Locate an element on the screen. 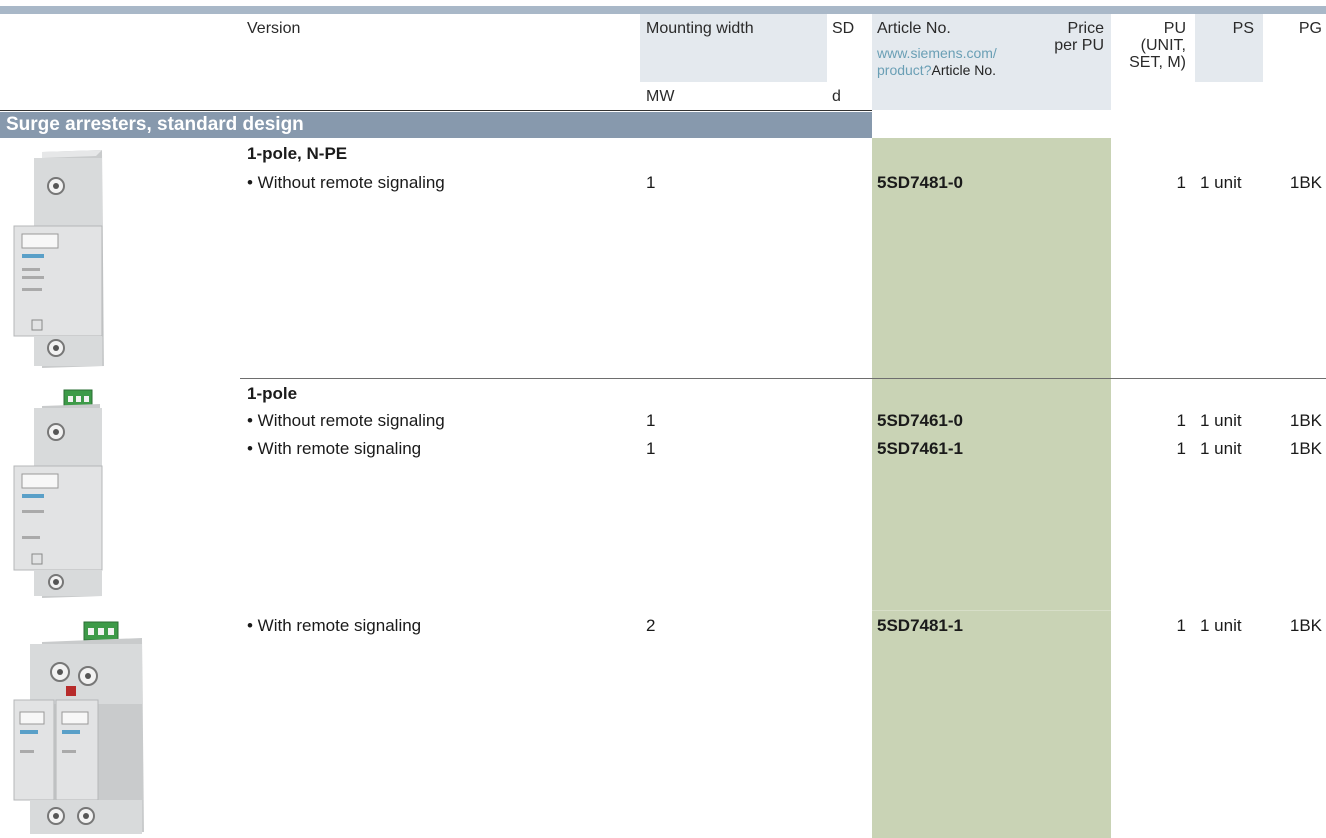  surge-arrester-1pole-npe-image is located at coordinates (62, 259).